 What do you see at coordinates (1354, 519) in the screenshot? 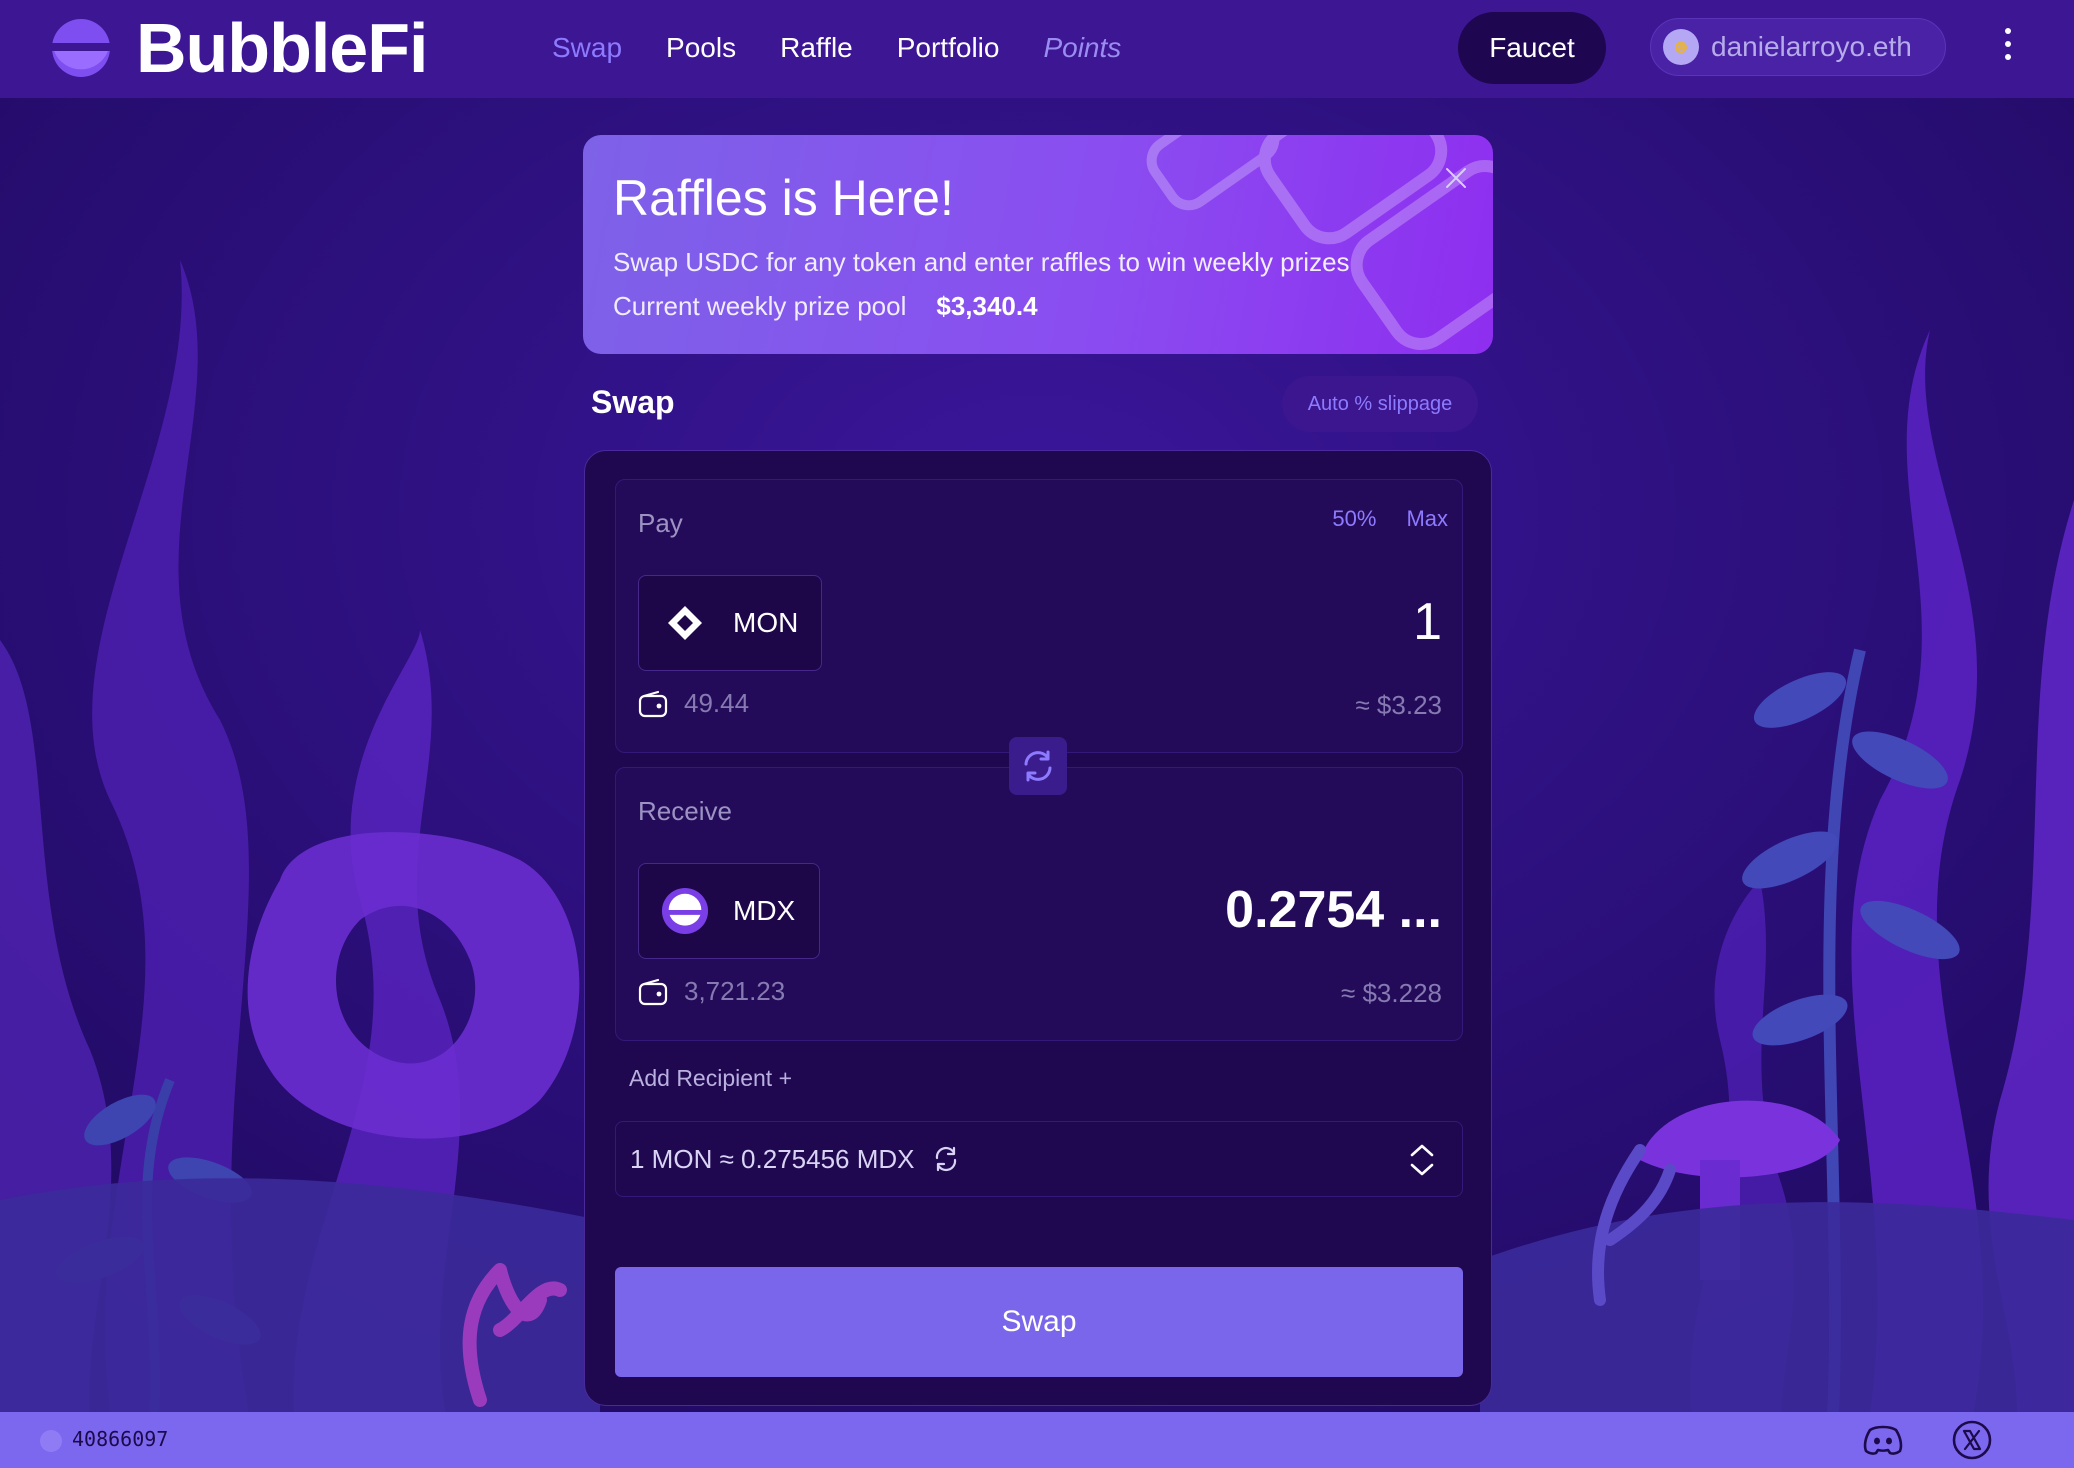
I see `half-button: 50%` at bounding box center [1354, 519].